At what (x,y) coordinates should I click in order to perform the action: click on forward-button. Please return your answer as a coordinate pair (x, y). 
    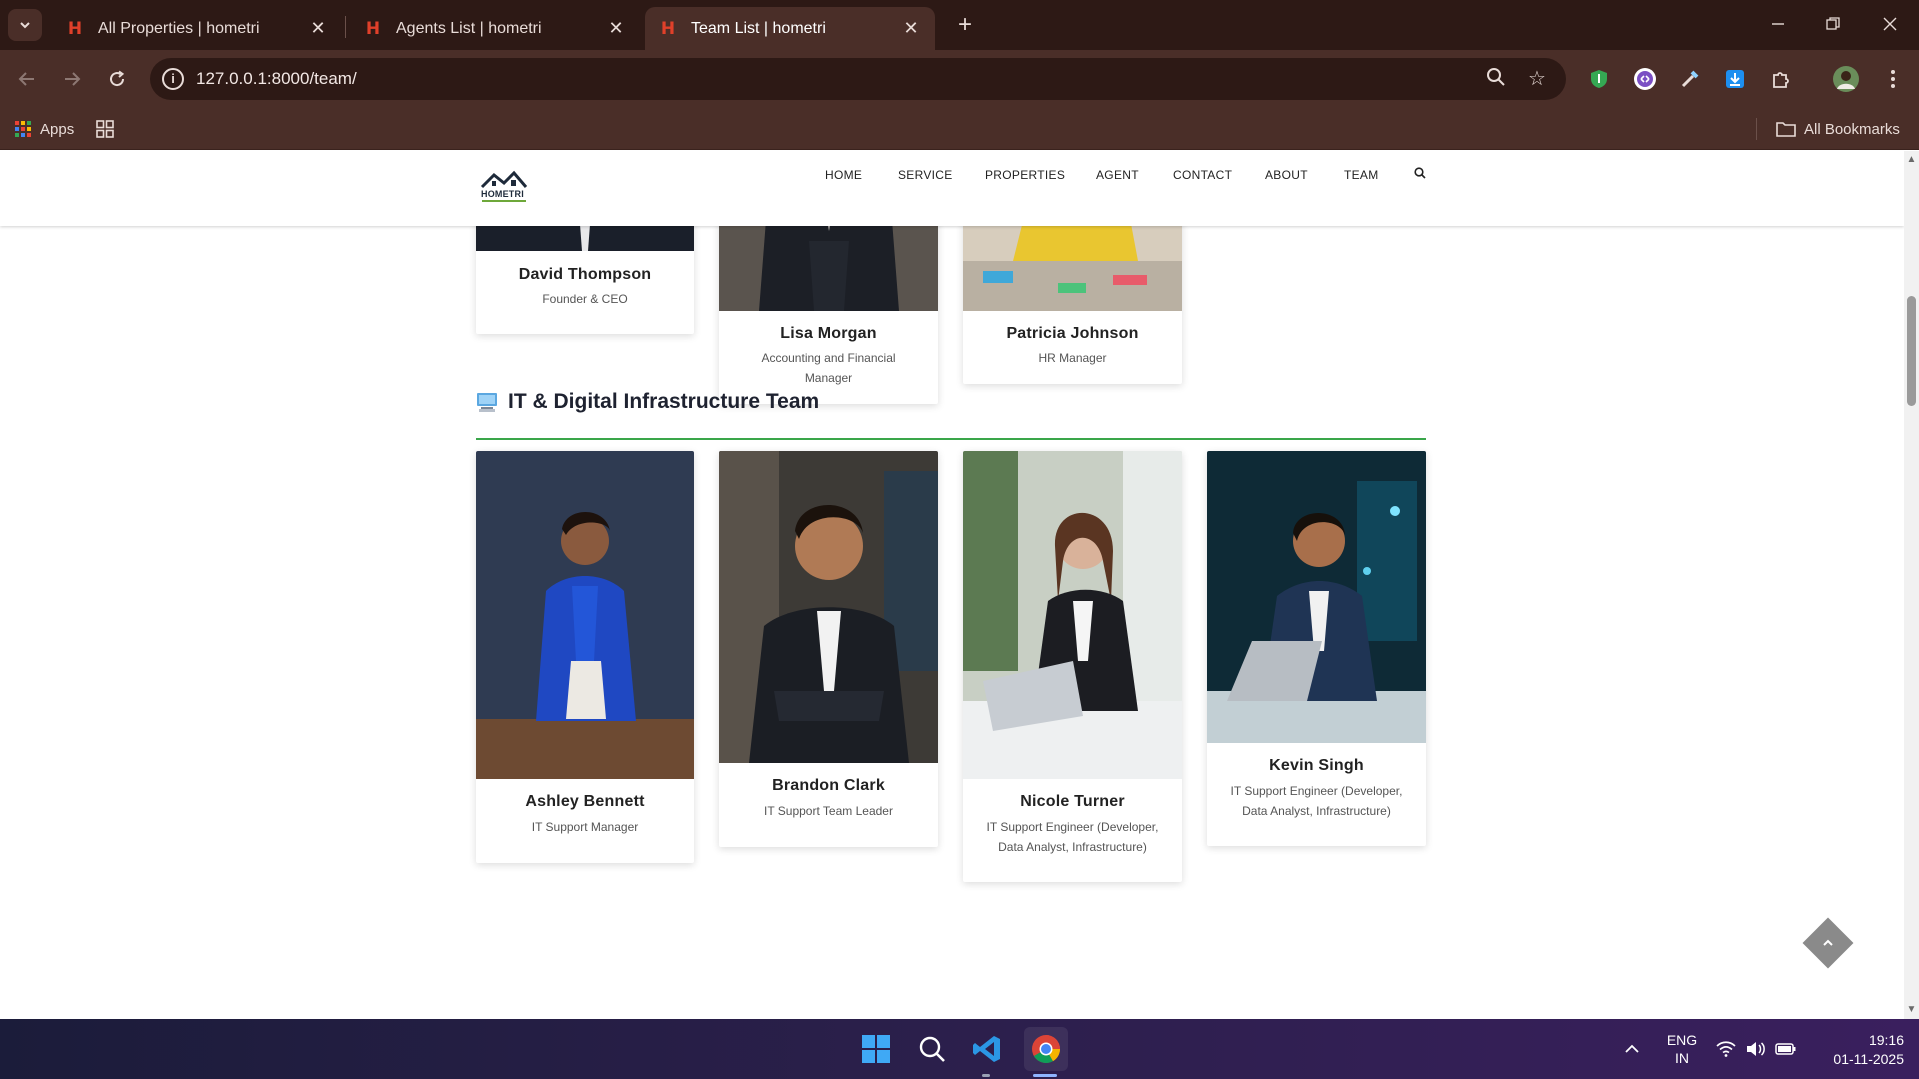
    Looking at the image, I should click on (72, 79).